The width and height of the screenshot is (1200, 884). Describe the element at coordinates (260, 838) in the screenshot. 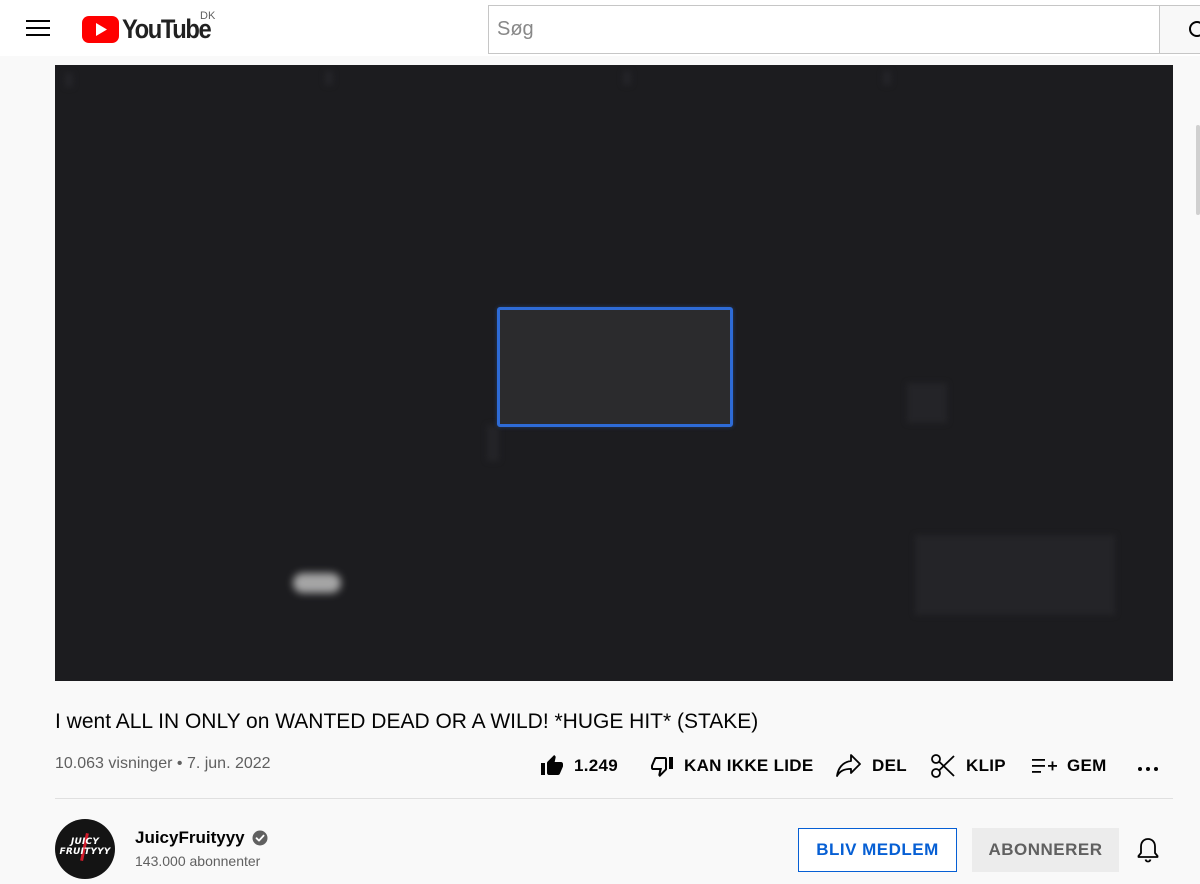

I see `verified-icon` at that location.